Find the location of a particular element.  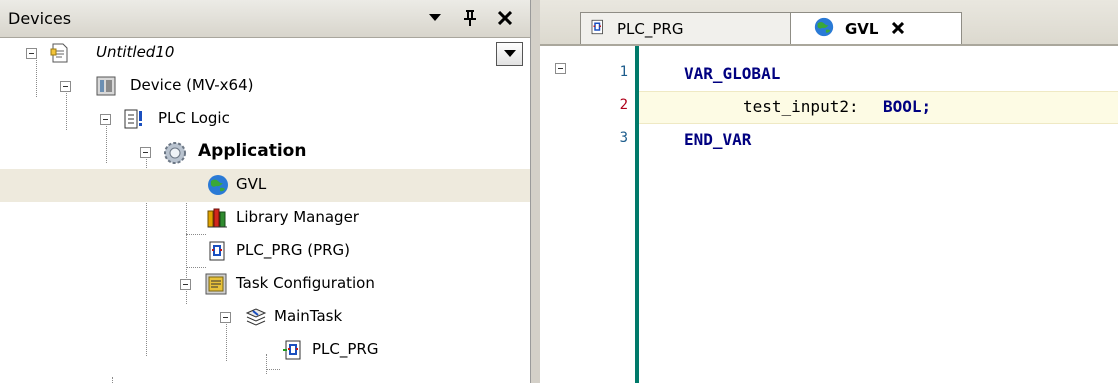

tree-label: PLC_PRG is located at coordinates (345, 349).